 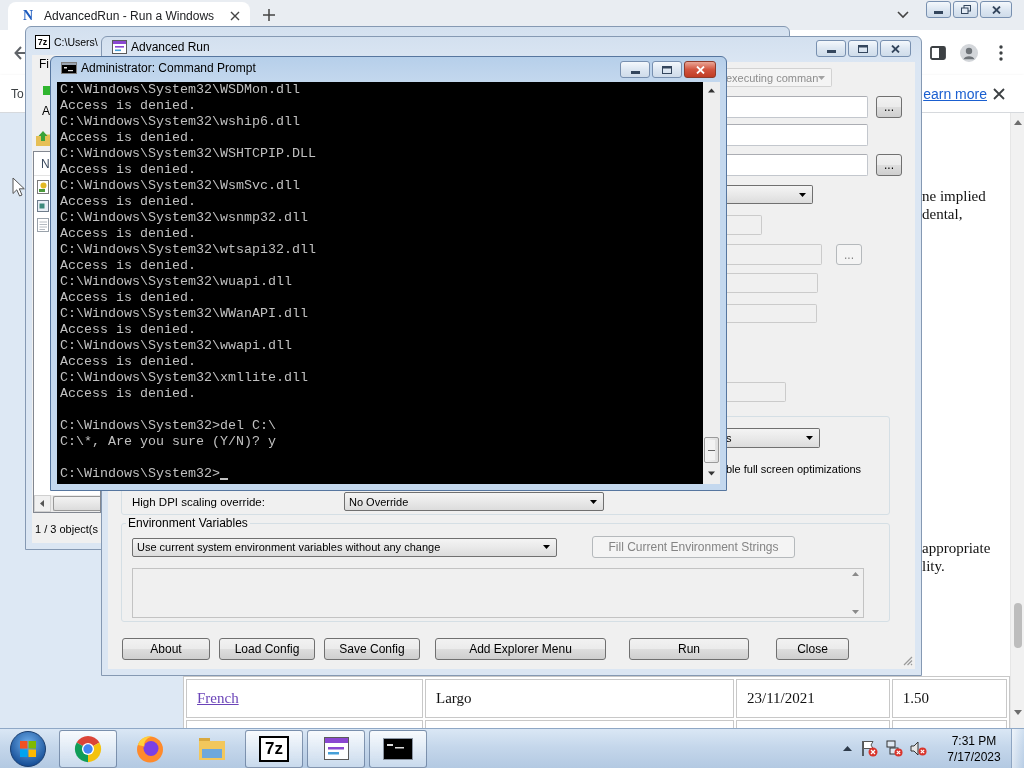 I want to click on dialog-button: About, so click(x=166, y=649).